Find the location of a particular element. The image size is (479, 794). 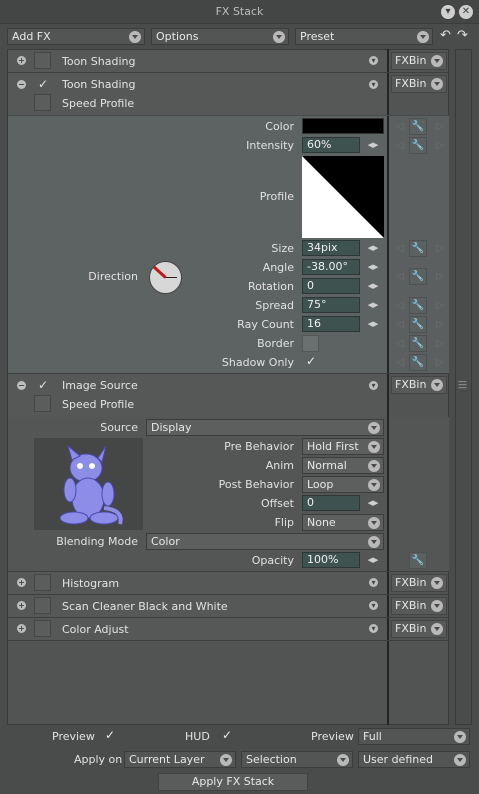

user-defined-dropdown: User defined is located at coordinates (414, 759).